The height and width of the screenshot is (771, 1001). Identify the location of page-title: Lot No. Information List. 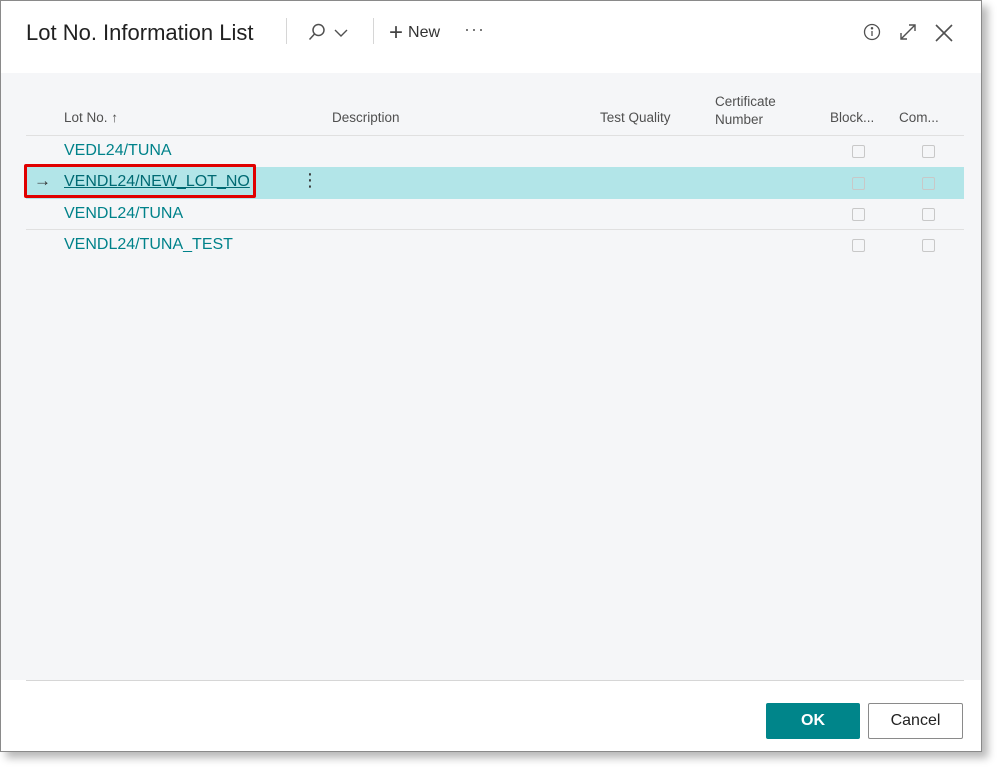
(140, 32).